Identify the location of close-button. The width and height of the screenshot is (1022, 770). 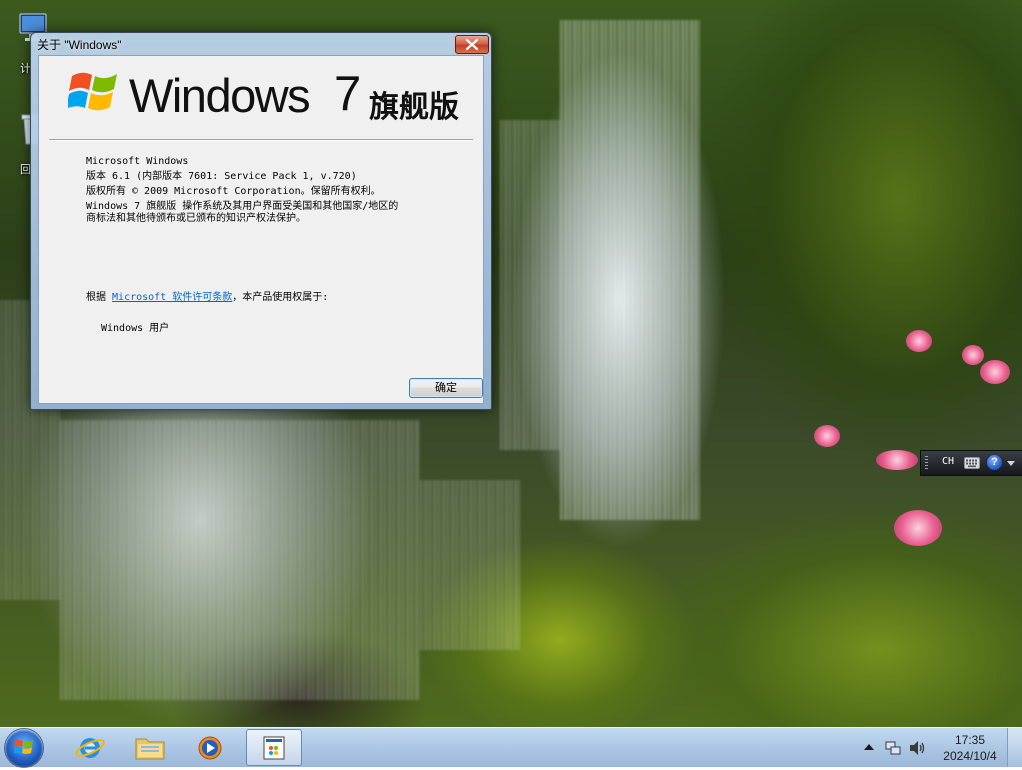
(472, 44).